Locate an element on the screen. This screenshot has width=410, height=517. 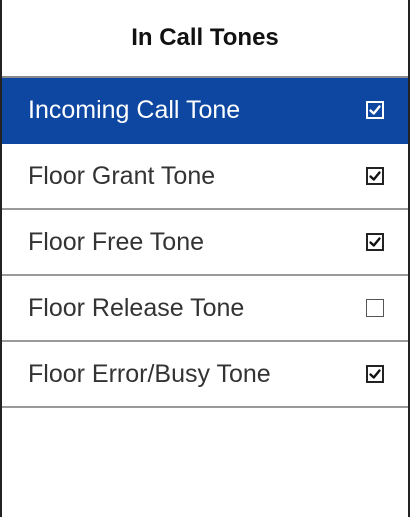
page-title: In Call Tones is located at coordinates (205, 37).